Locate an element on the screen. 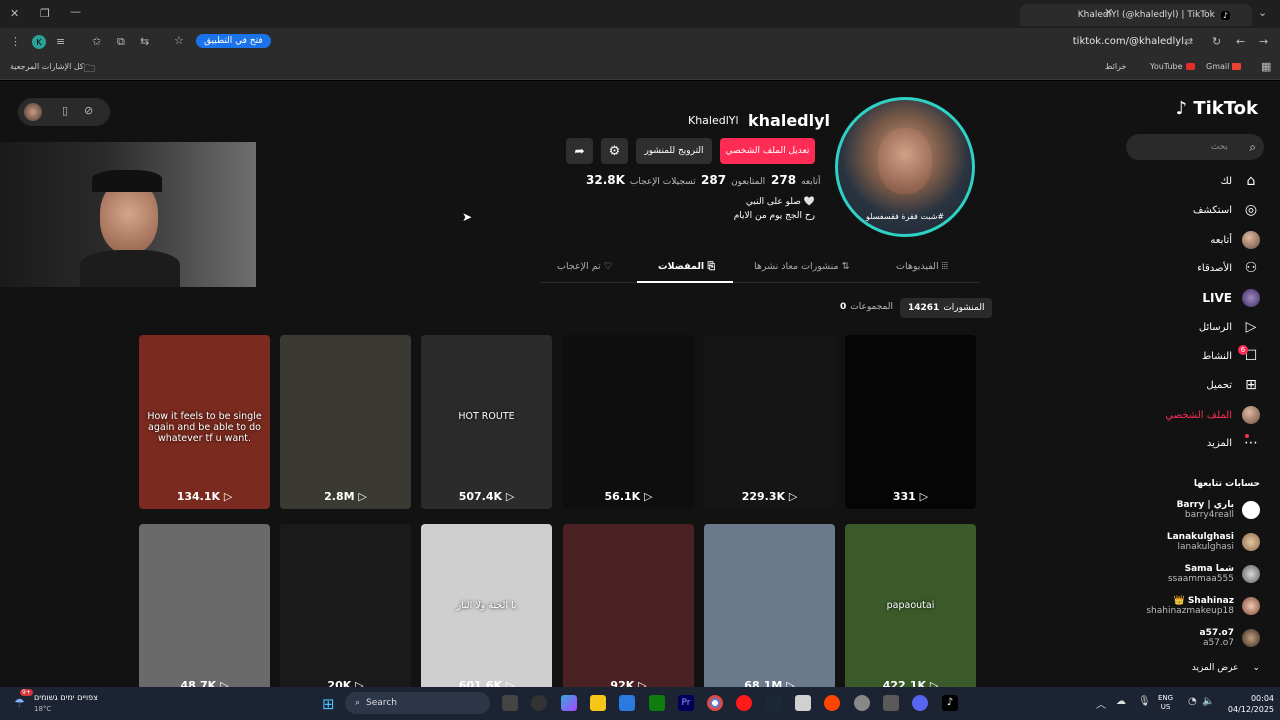 This screenshot has height=720, width=1280. windows-start-icon: ⊞ is located at coordinates (328, 704).